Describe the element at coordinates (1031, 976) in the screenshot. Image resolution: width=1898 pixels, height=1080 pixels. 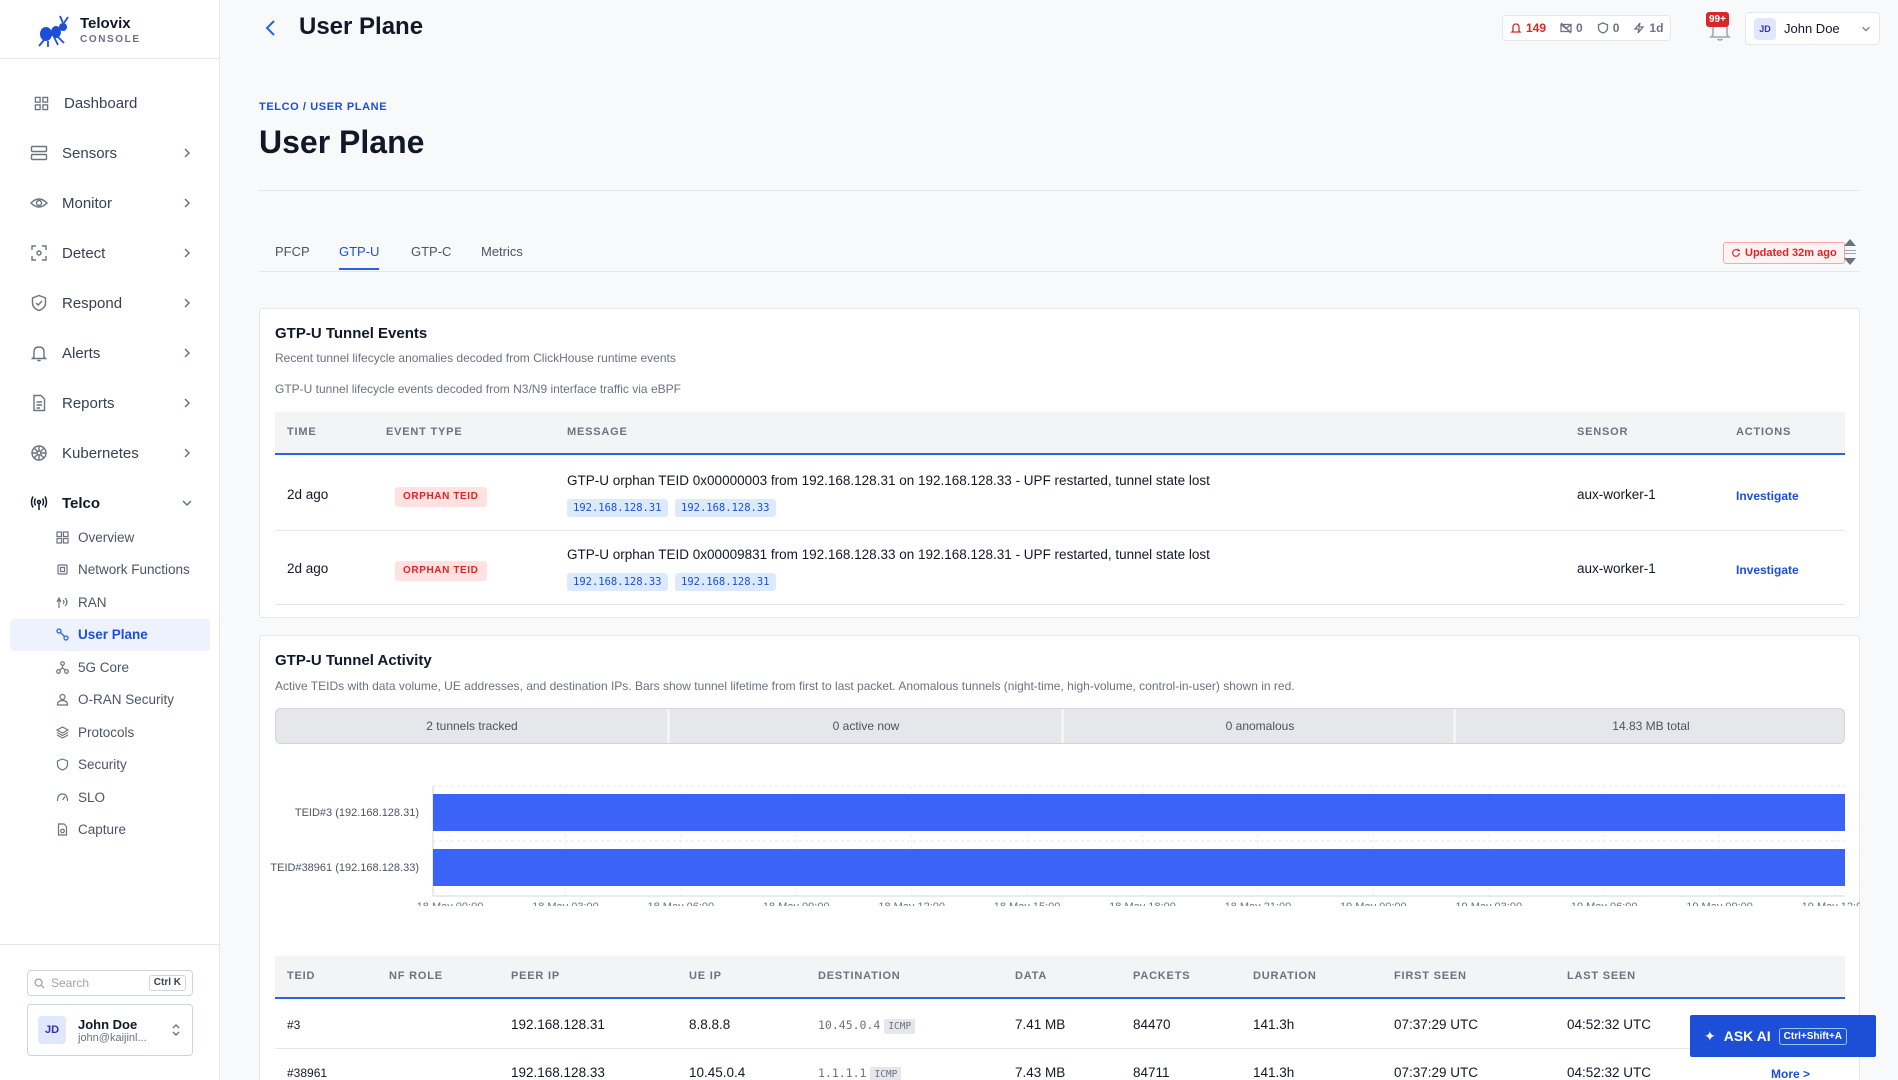
I see `column-header: DATA` at that location.